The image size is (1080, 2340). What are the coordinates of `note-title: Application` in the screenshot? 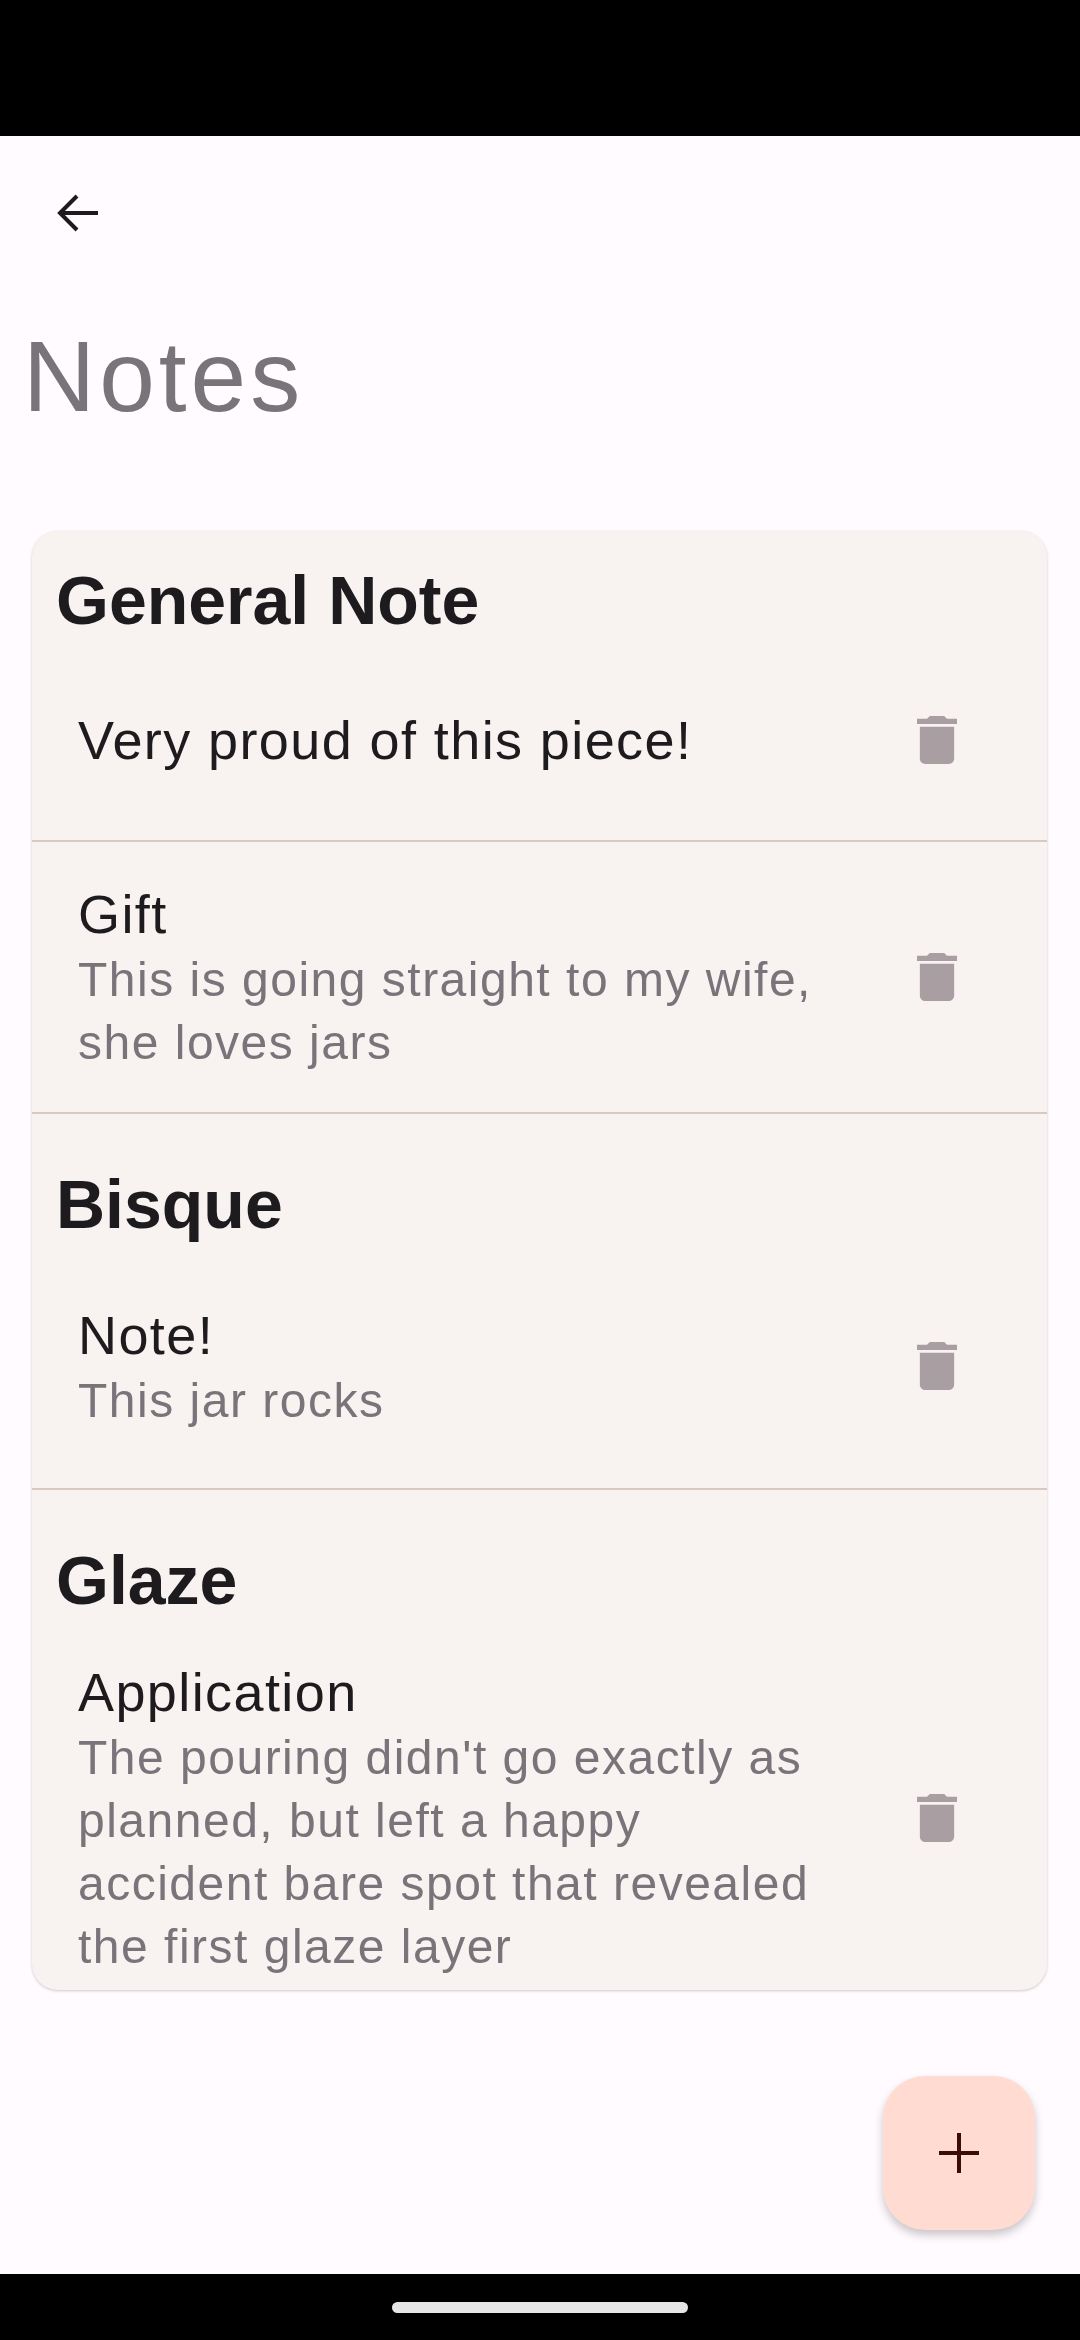 It's located at (218, 1692).